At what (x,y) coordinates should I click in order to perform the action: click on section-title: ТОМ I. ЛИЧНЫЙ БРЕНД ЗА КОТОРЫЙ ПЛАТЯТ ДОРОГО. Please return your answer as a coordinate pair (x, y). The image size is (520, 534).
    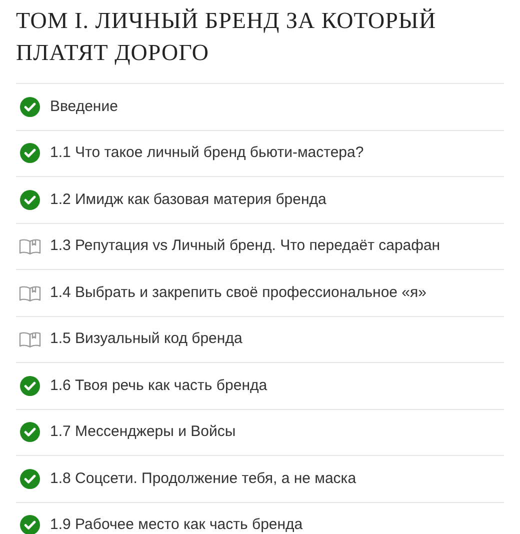
    Looking at the image, I should click on (227, 37).